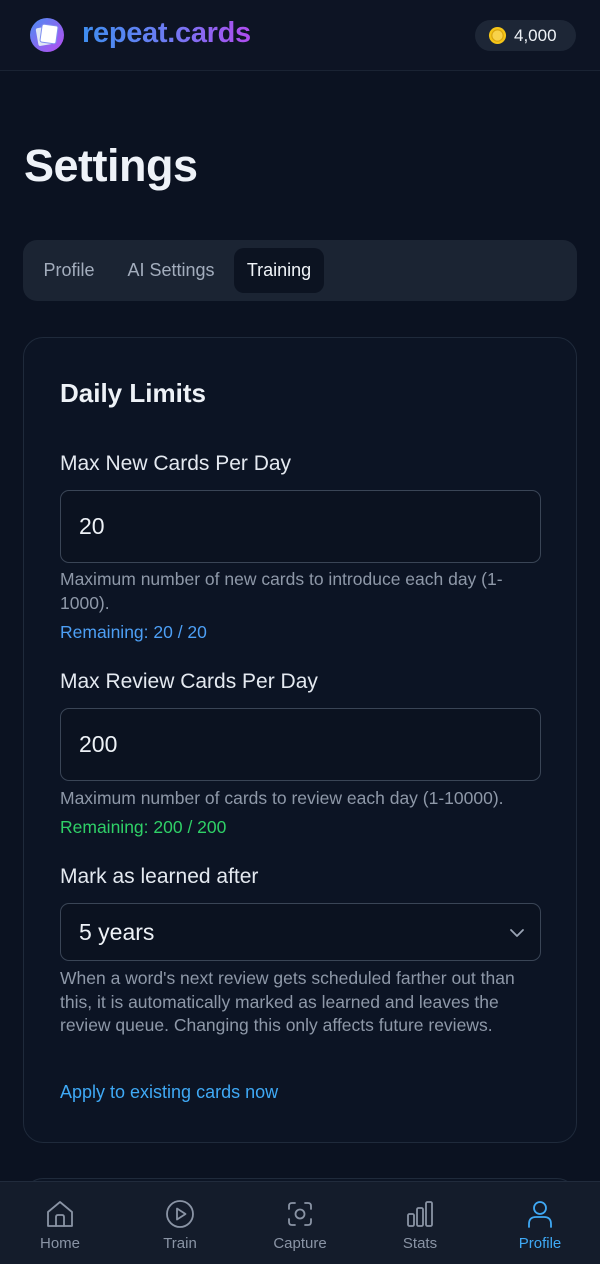 The width and height of the screenshot is (600, 1264). What do you see at coordinates (497, 35) in the screenshot?
I see `coin-icon` at bounding box center [497, 35].